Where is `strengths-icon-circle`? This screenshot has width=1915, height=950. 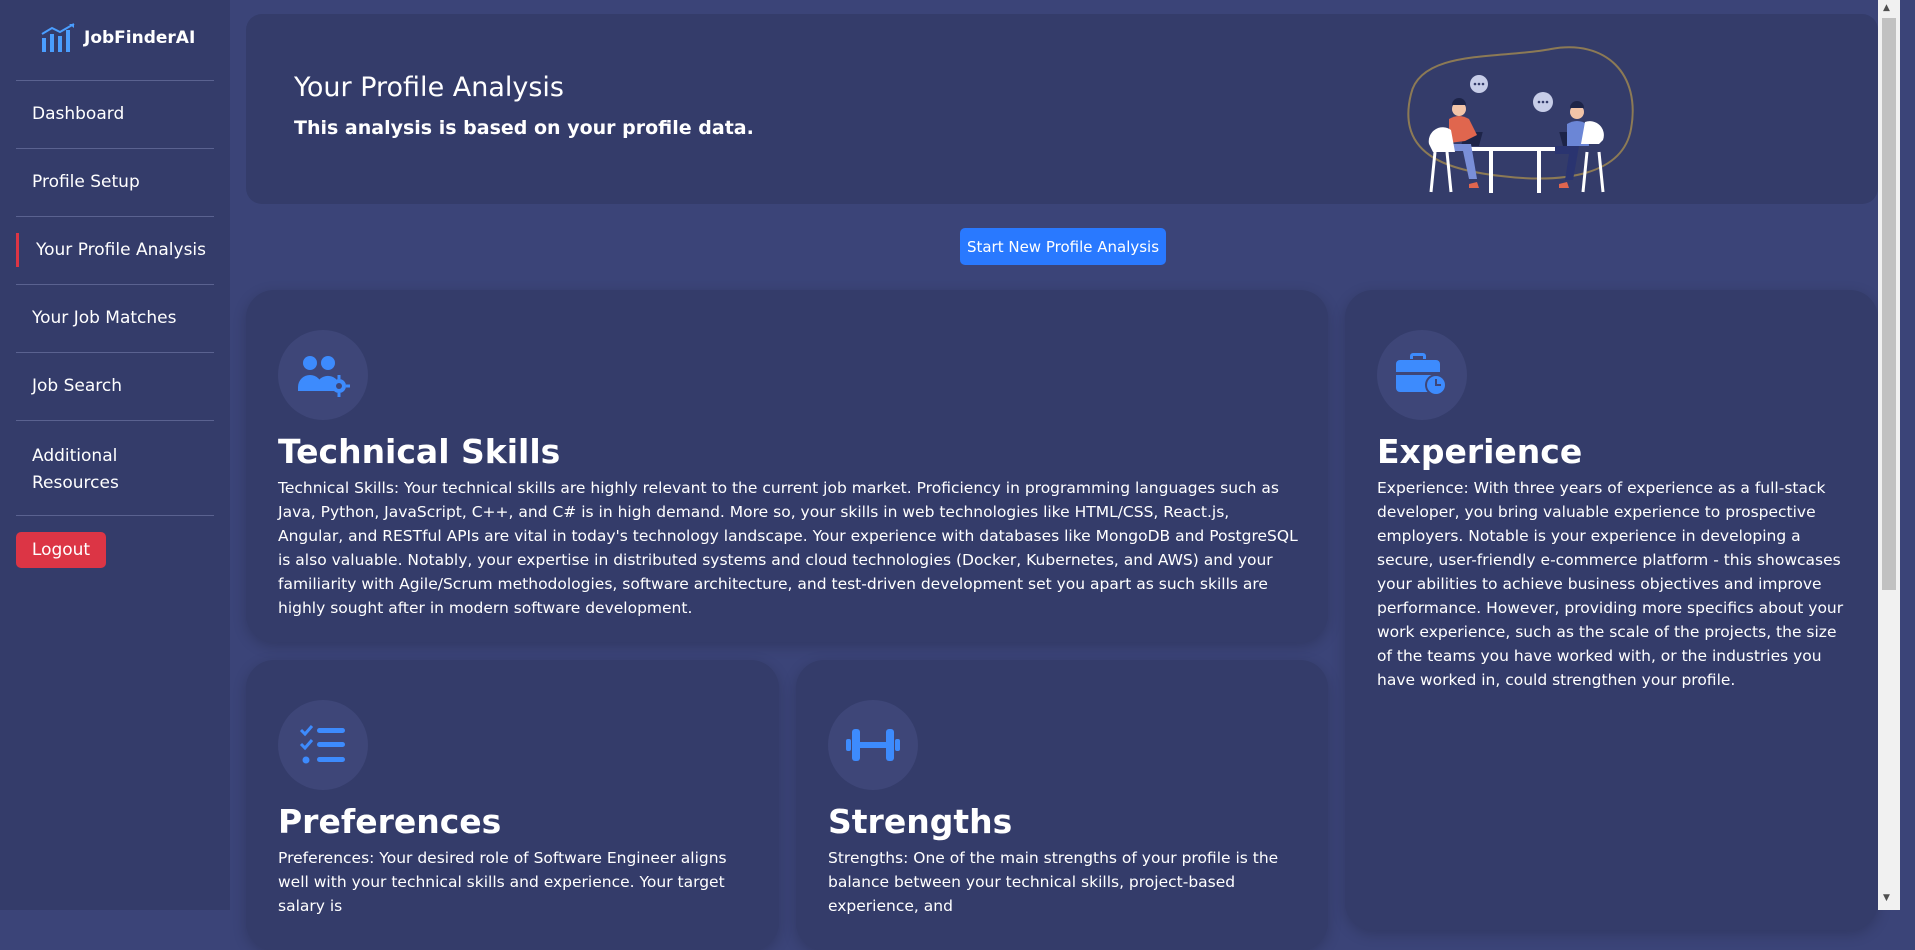 strengths-icon-circle is located at coordinates (873, 745).